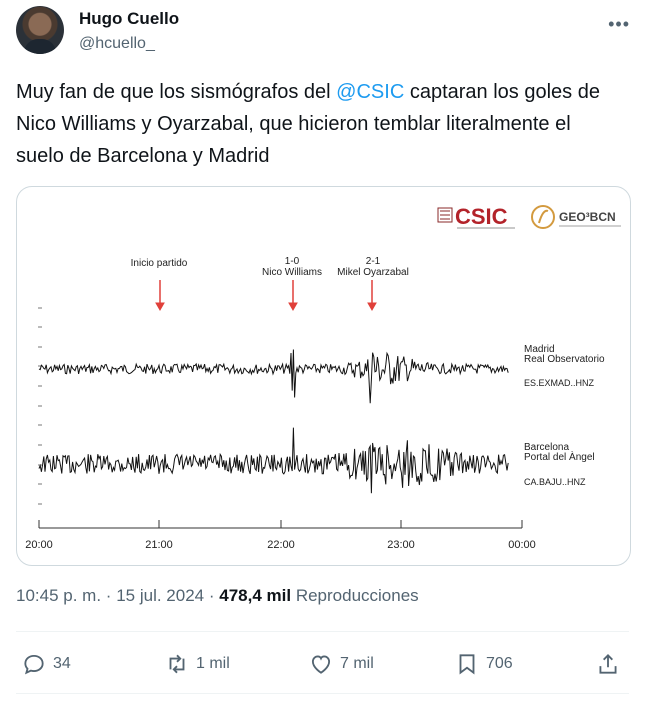 This screenshot has width=645, height=702. Describe the element at coordinates (281, 545) in the screenshot. I see `time-tick-2: 22:00` at that location.